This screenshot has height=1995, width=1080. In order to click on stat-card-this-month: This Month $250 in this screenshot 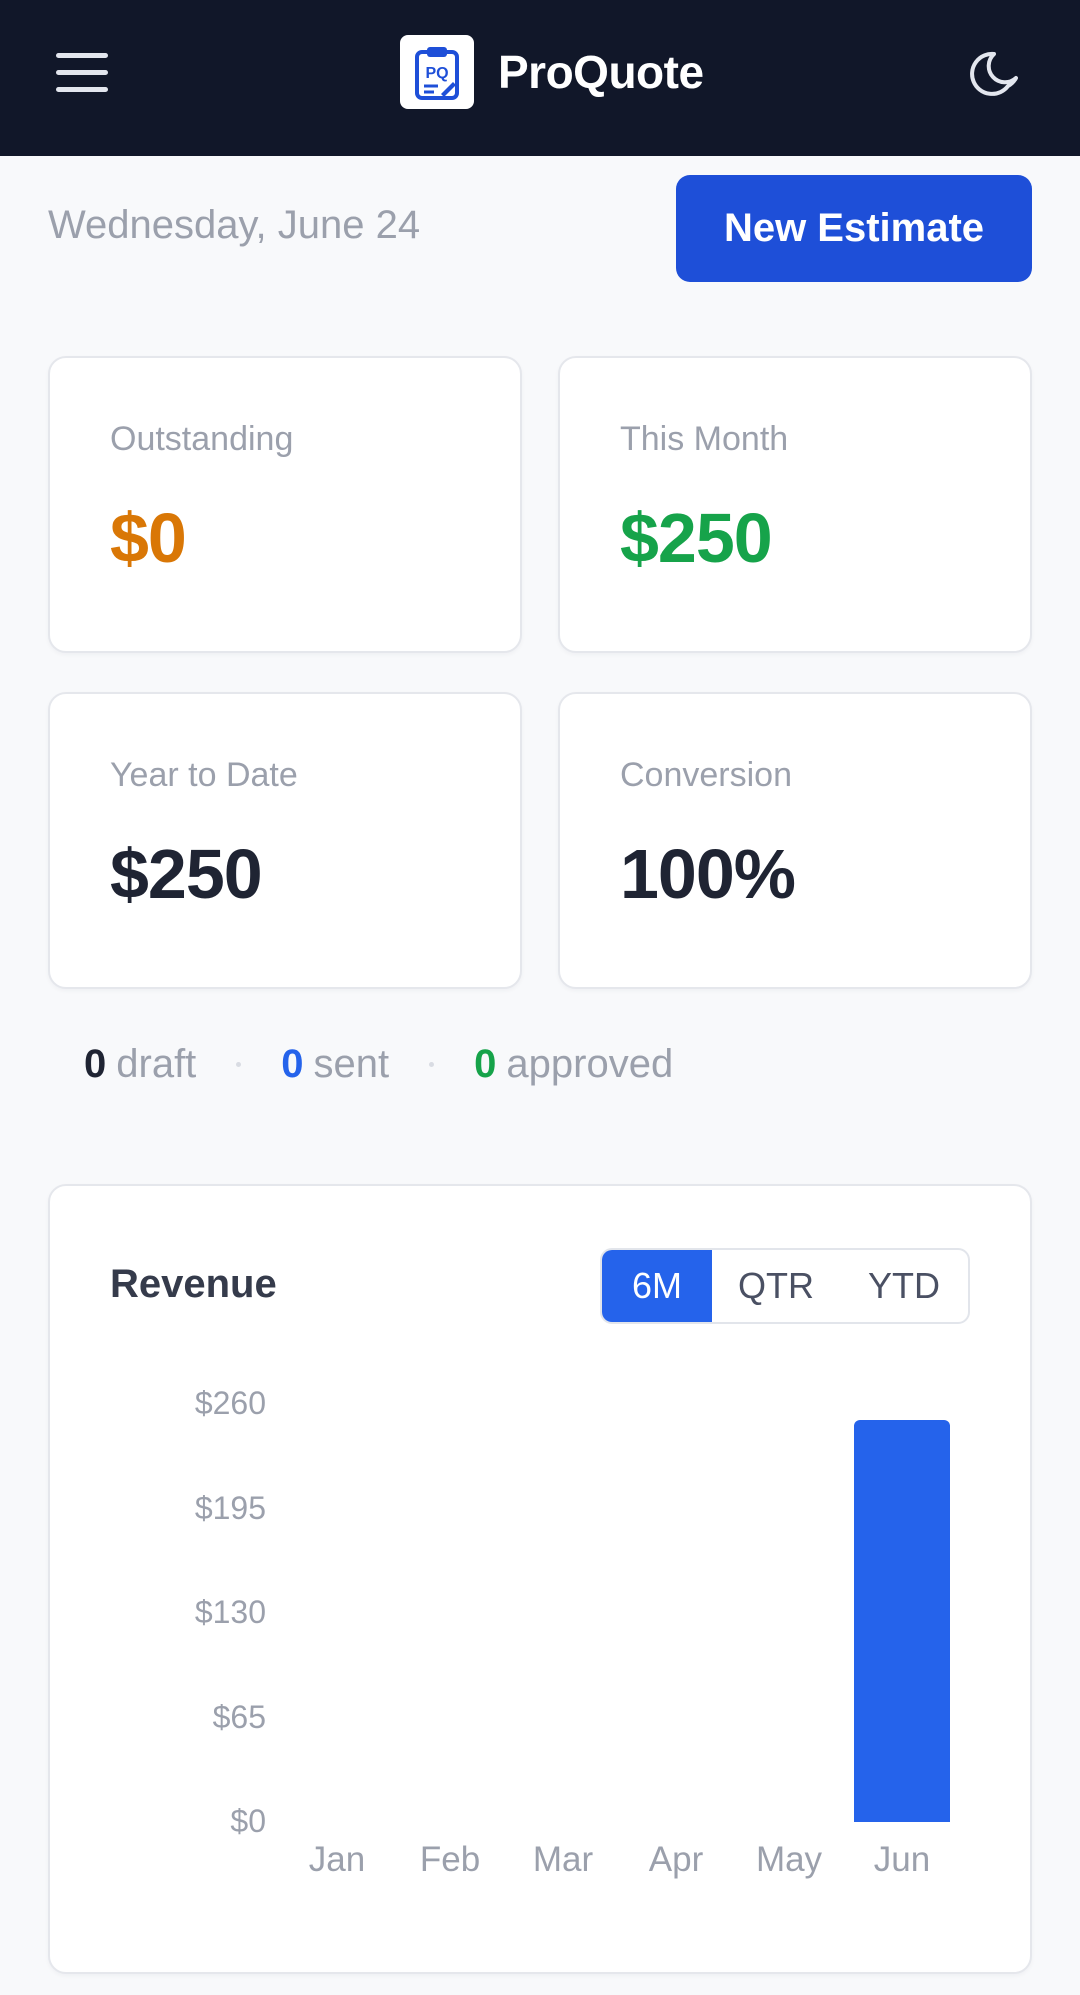, I will do `click(795, 504)`.